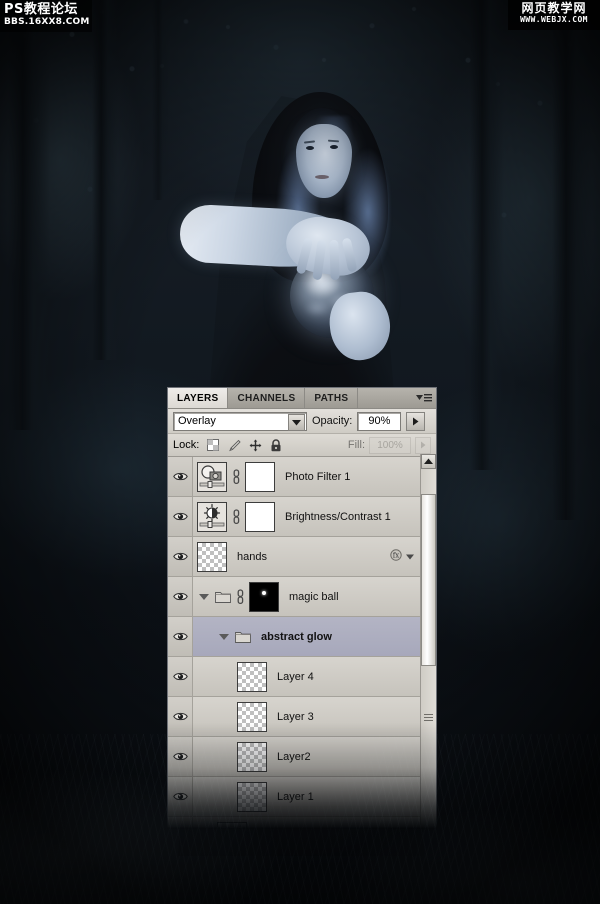 This screenshot has width=600, height=904. I want to click on panel-menu-icon, so click(424, 398).